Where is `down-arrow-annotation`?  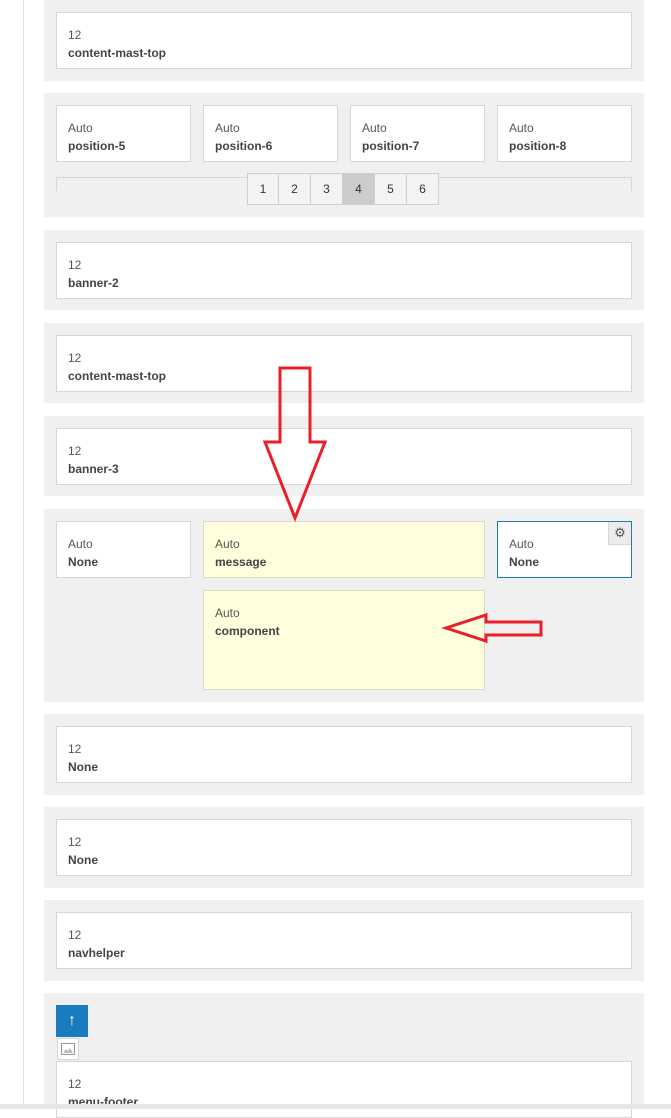
down-arrow-annotation is located at coordinates (295, 444).